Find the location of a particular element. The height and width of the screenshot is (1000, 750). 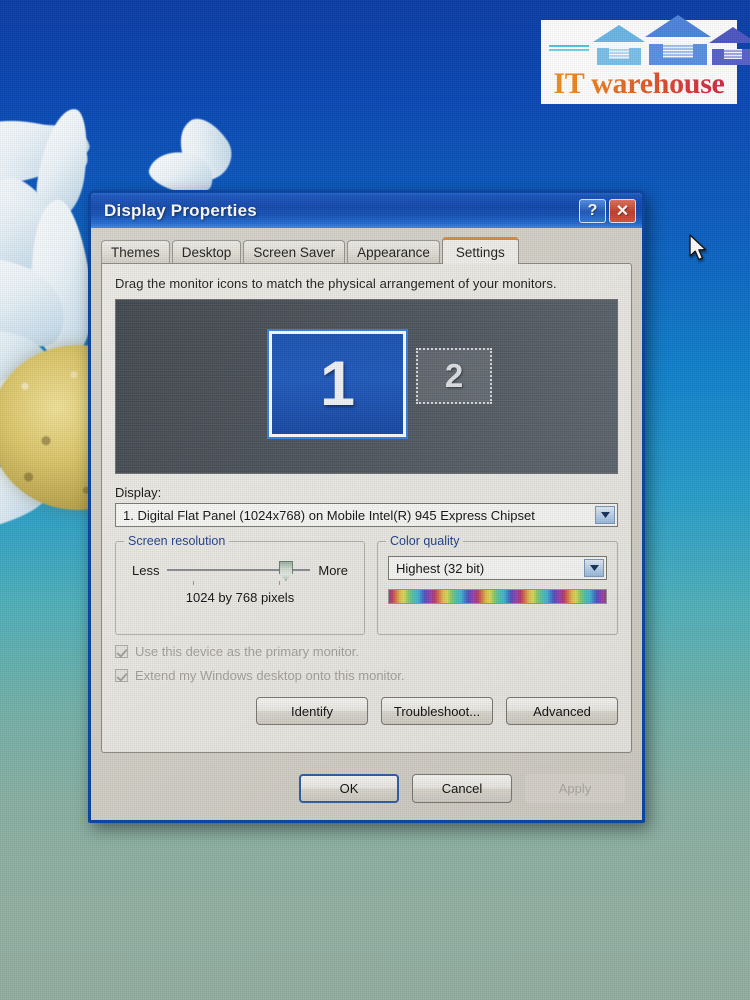

logo-line-left is located at coordinates (569, 49).